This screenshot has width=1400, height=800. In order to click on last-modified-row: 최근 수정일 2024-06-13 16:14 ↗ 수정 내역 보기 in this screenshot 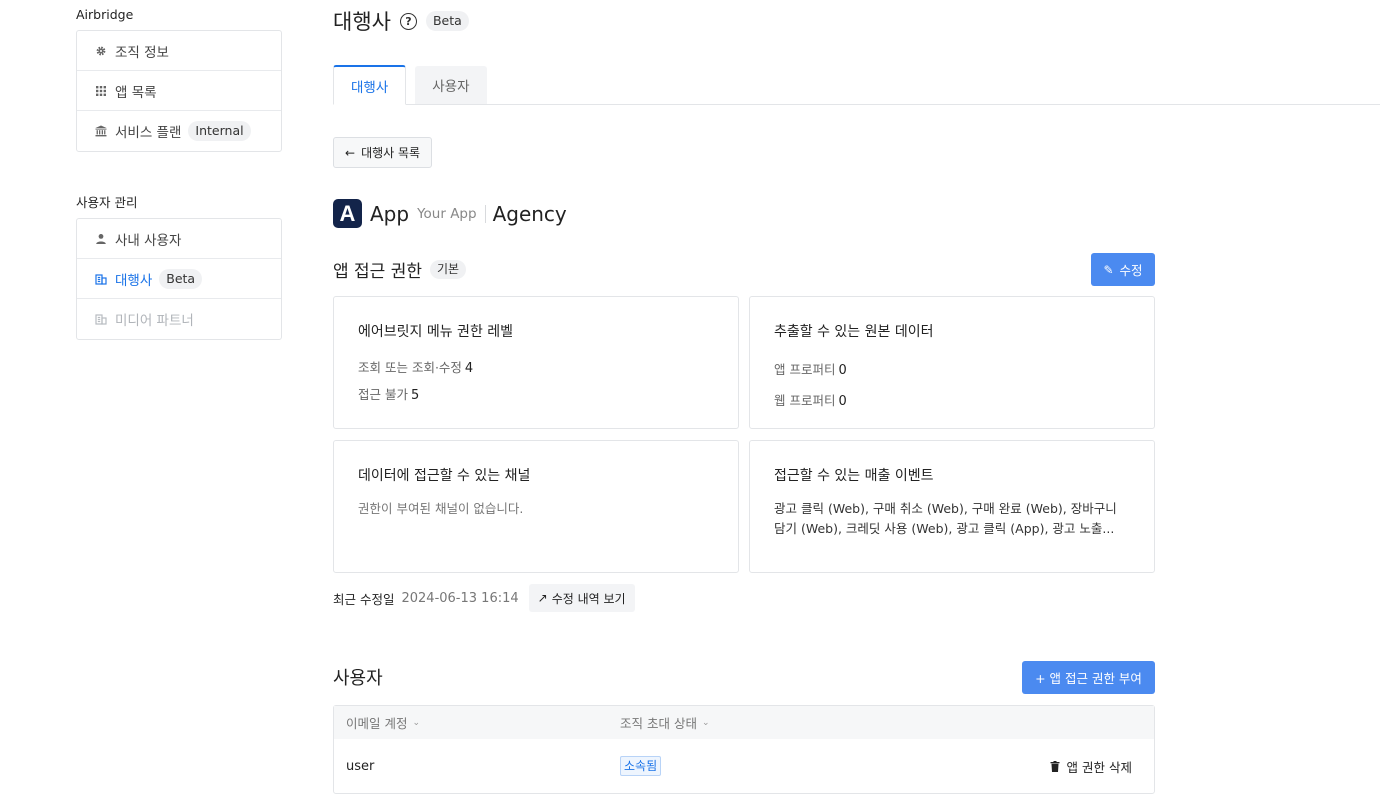, I will do `click(484, 598)`.